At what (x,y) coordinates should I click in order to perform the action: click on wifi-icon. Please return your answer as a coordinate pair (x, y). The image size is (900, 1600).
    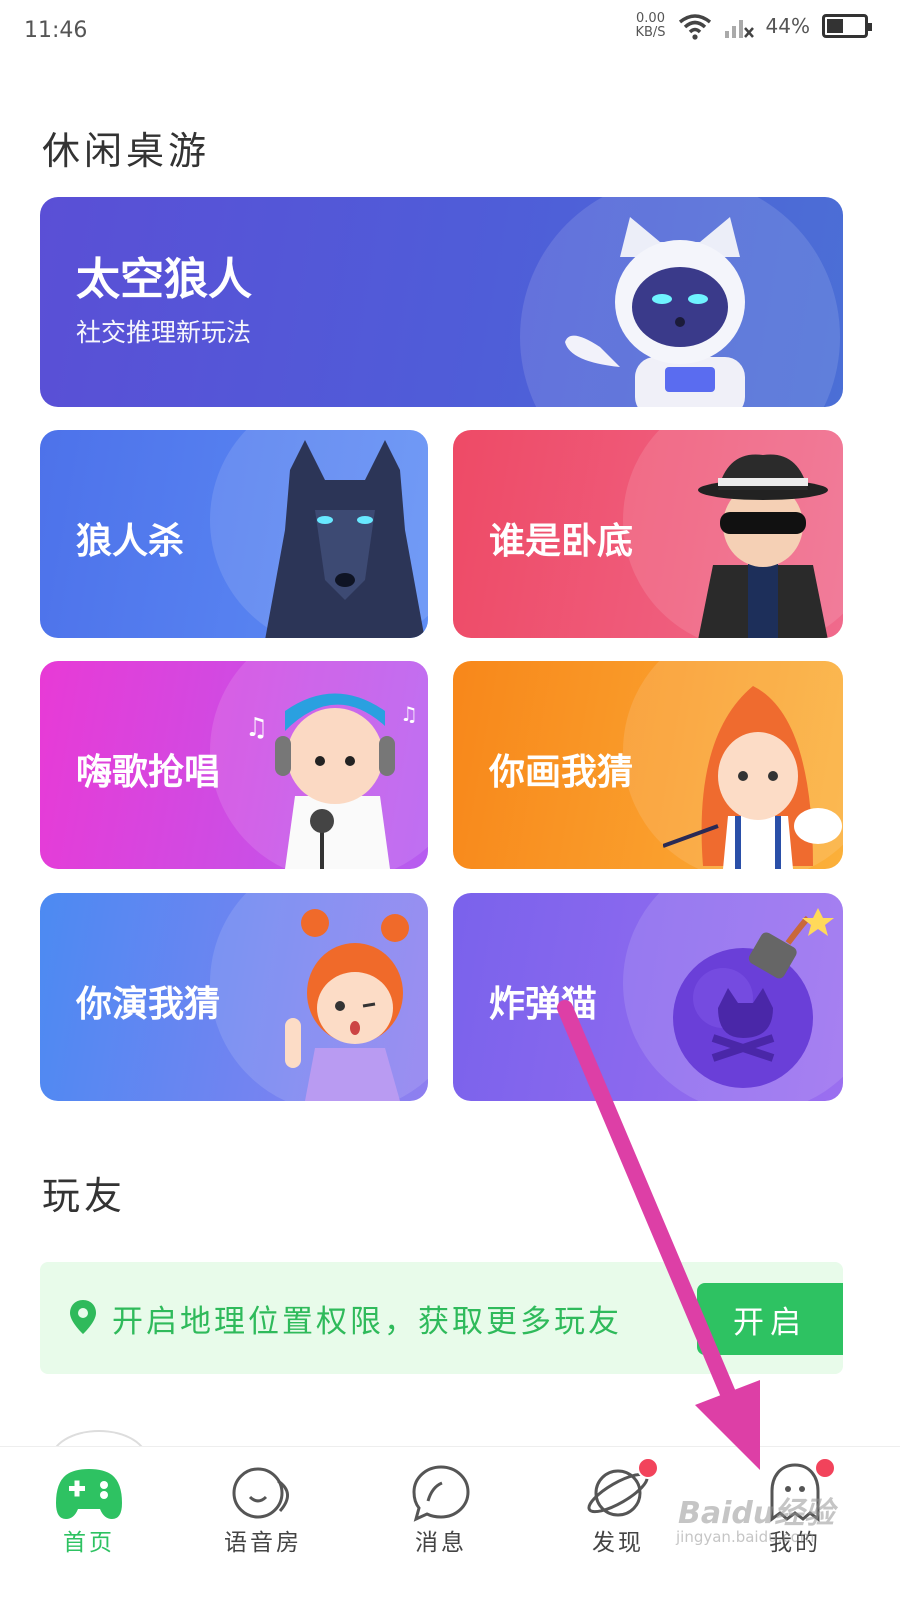
    Looking at the image, I should click on (694, 27).